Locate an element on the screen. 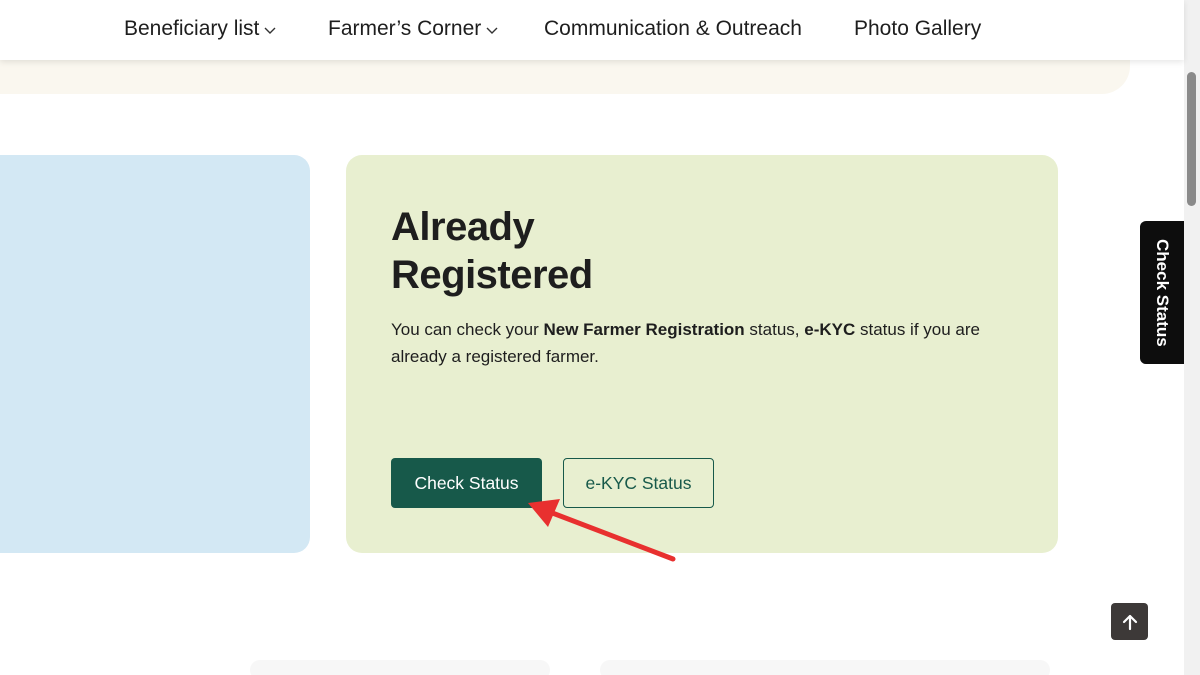 The width and height of the screenshot is (1200, 675). card-title: Already Registered is located at coordinates (541, 251).